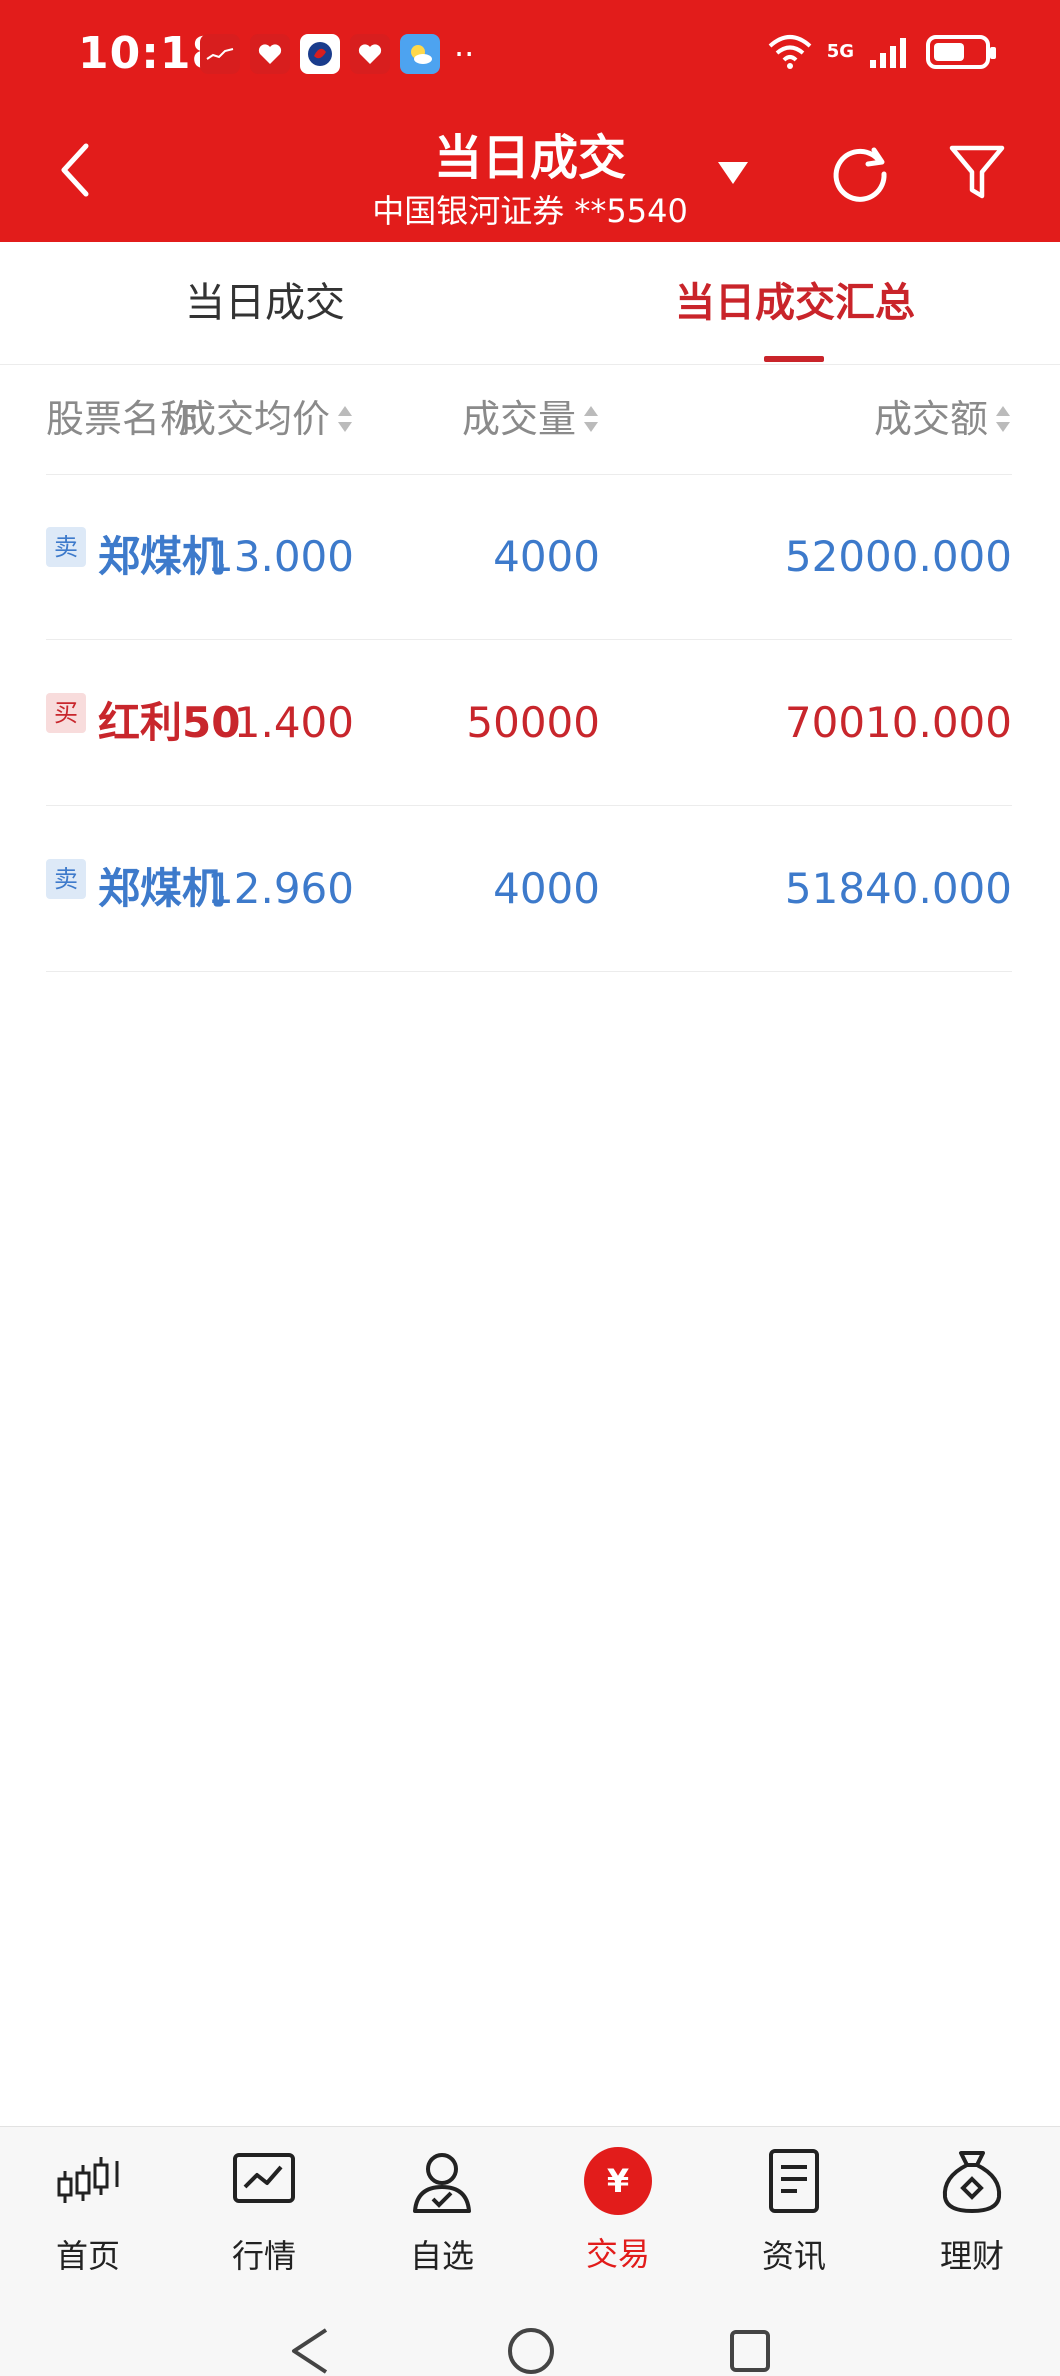 The image size is (1060, 2376). I want to click on nav-trade: ¥ 交易, so click(618, 2211).